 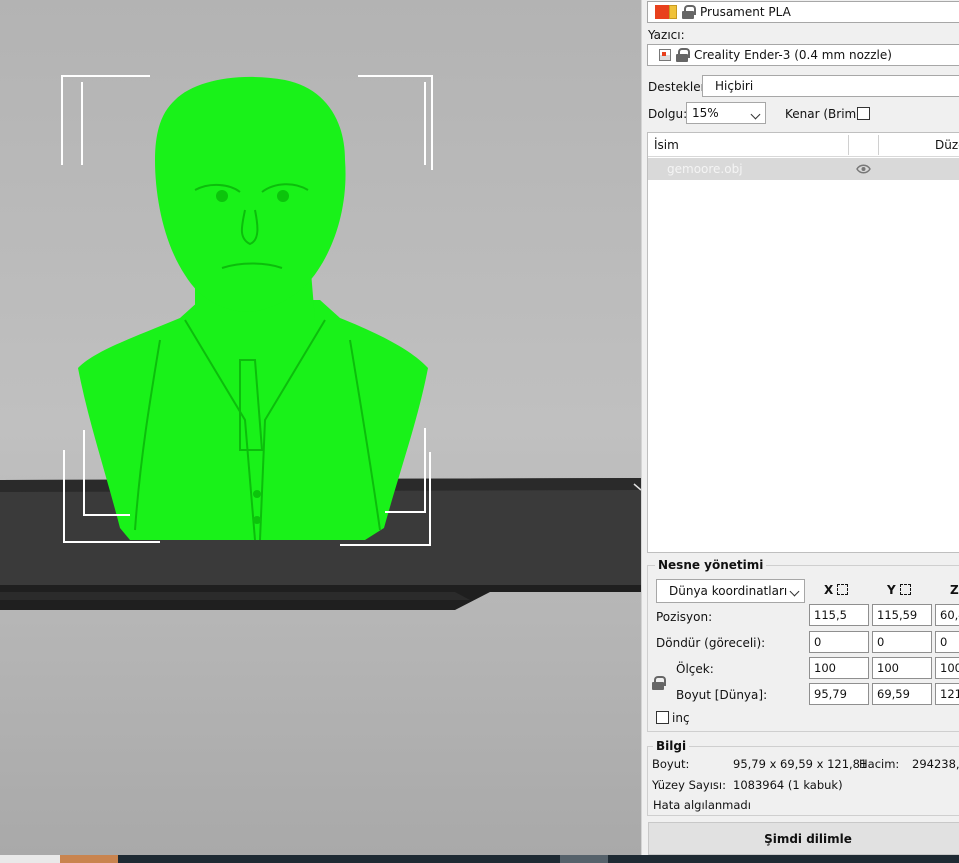 What do you see at coordinates (666, 35) in the screenshot?
I see `printer-label: Yazıcı:` at bounding box center [666, 35].